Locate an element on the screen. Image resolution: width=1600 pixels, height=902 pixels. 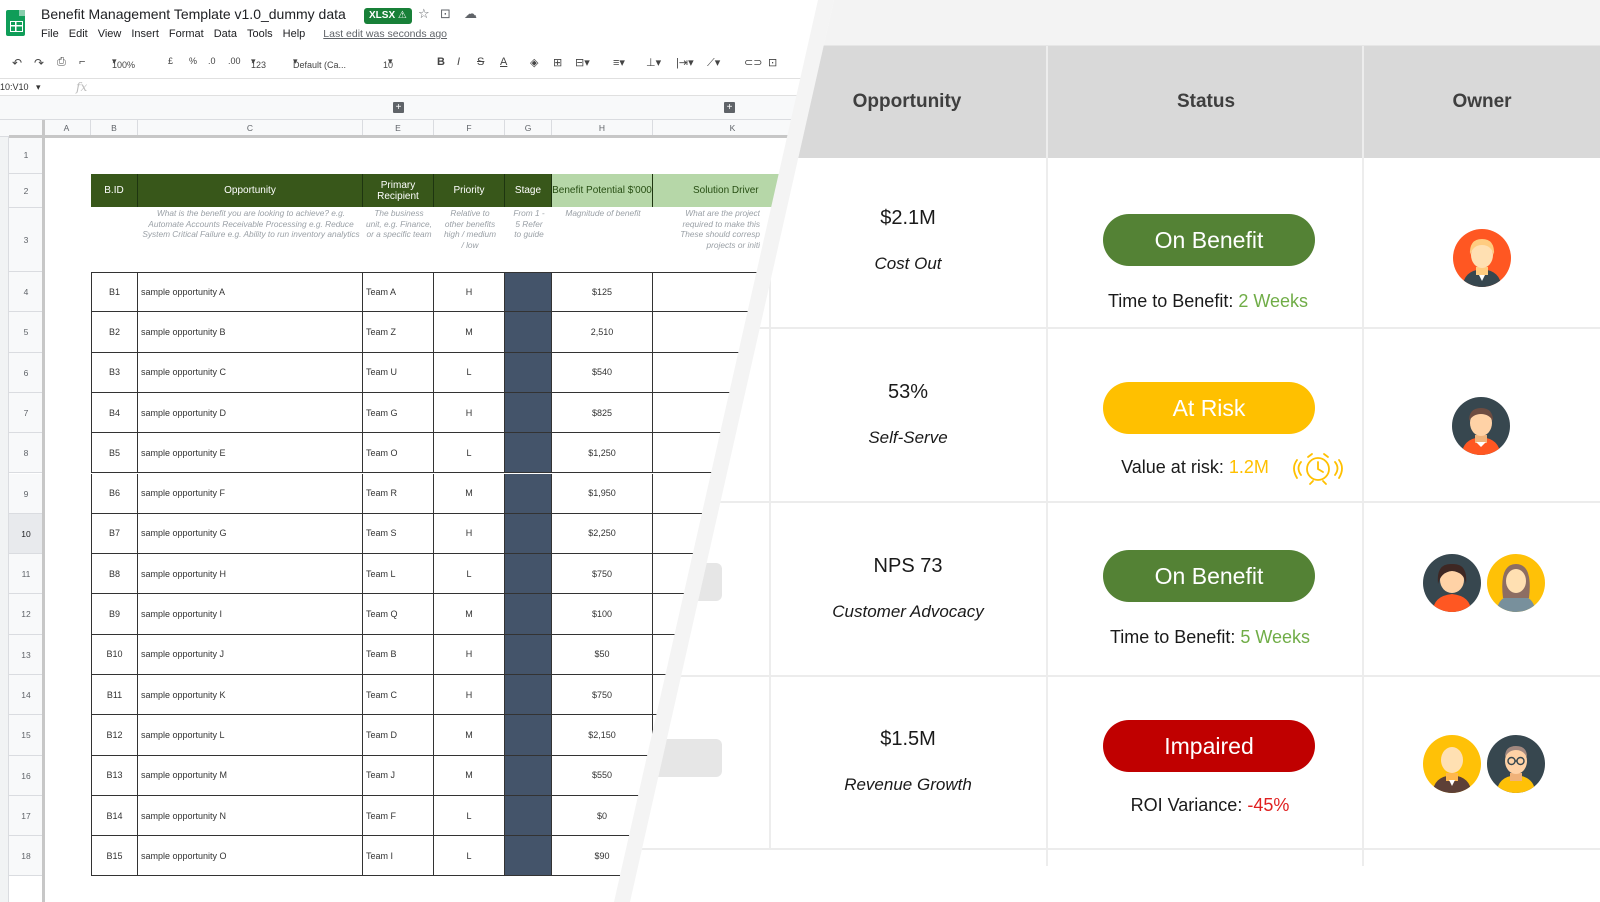
cell-bid: B5 is located at coordinates (114, 453).